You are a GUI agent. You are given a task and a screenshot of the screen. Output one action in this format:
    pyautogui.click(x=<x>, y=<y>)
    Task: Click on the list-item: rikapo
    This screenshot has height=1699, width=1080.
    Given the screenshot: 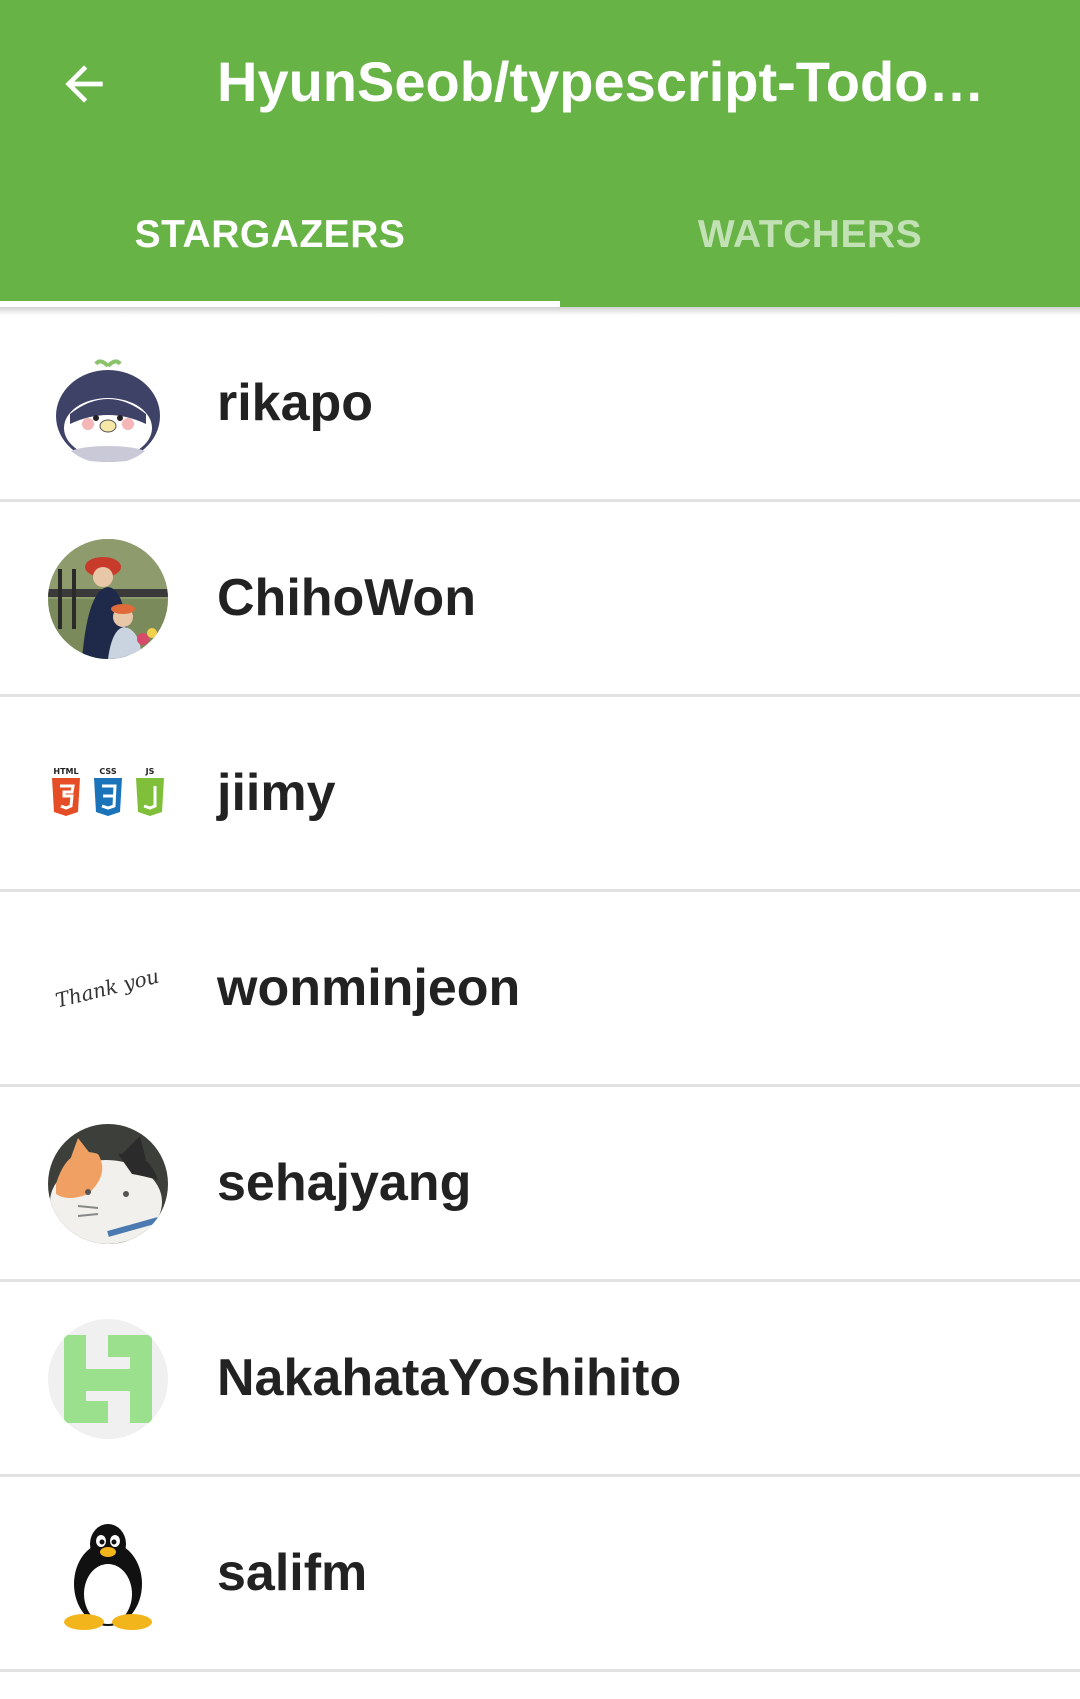 What is the action you would take?
    pyautogui.click(x=540, y=404)
    